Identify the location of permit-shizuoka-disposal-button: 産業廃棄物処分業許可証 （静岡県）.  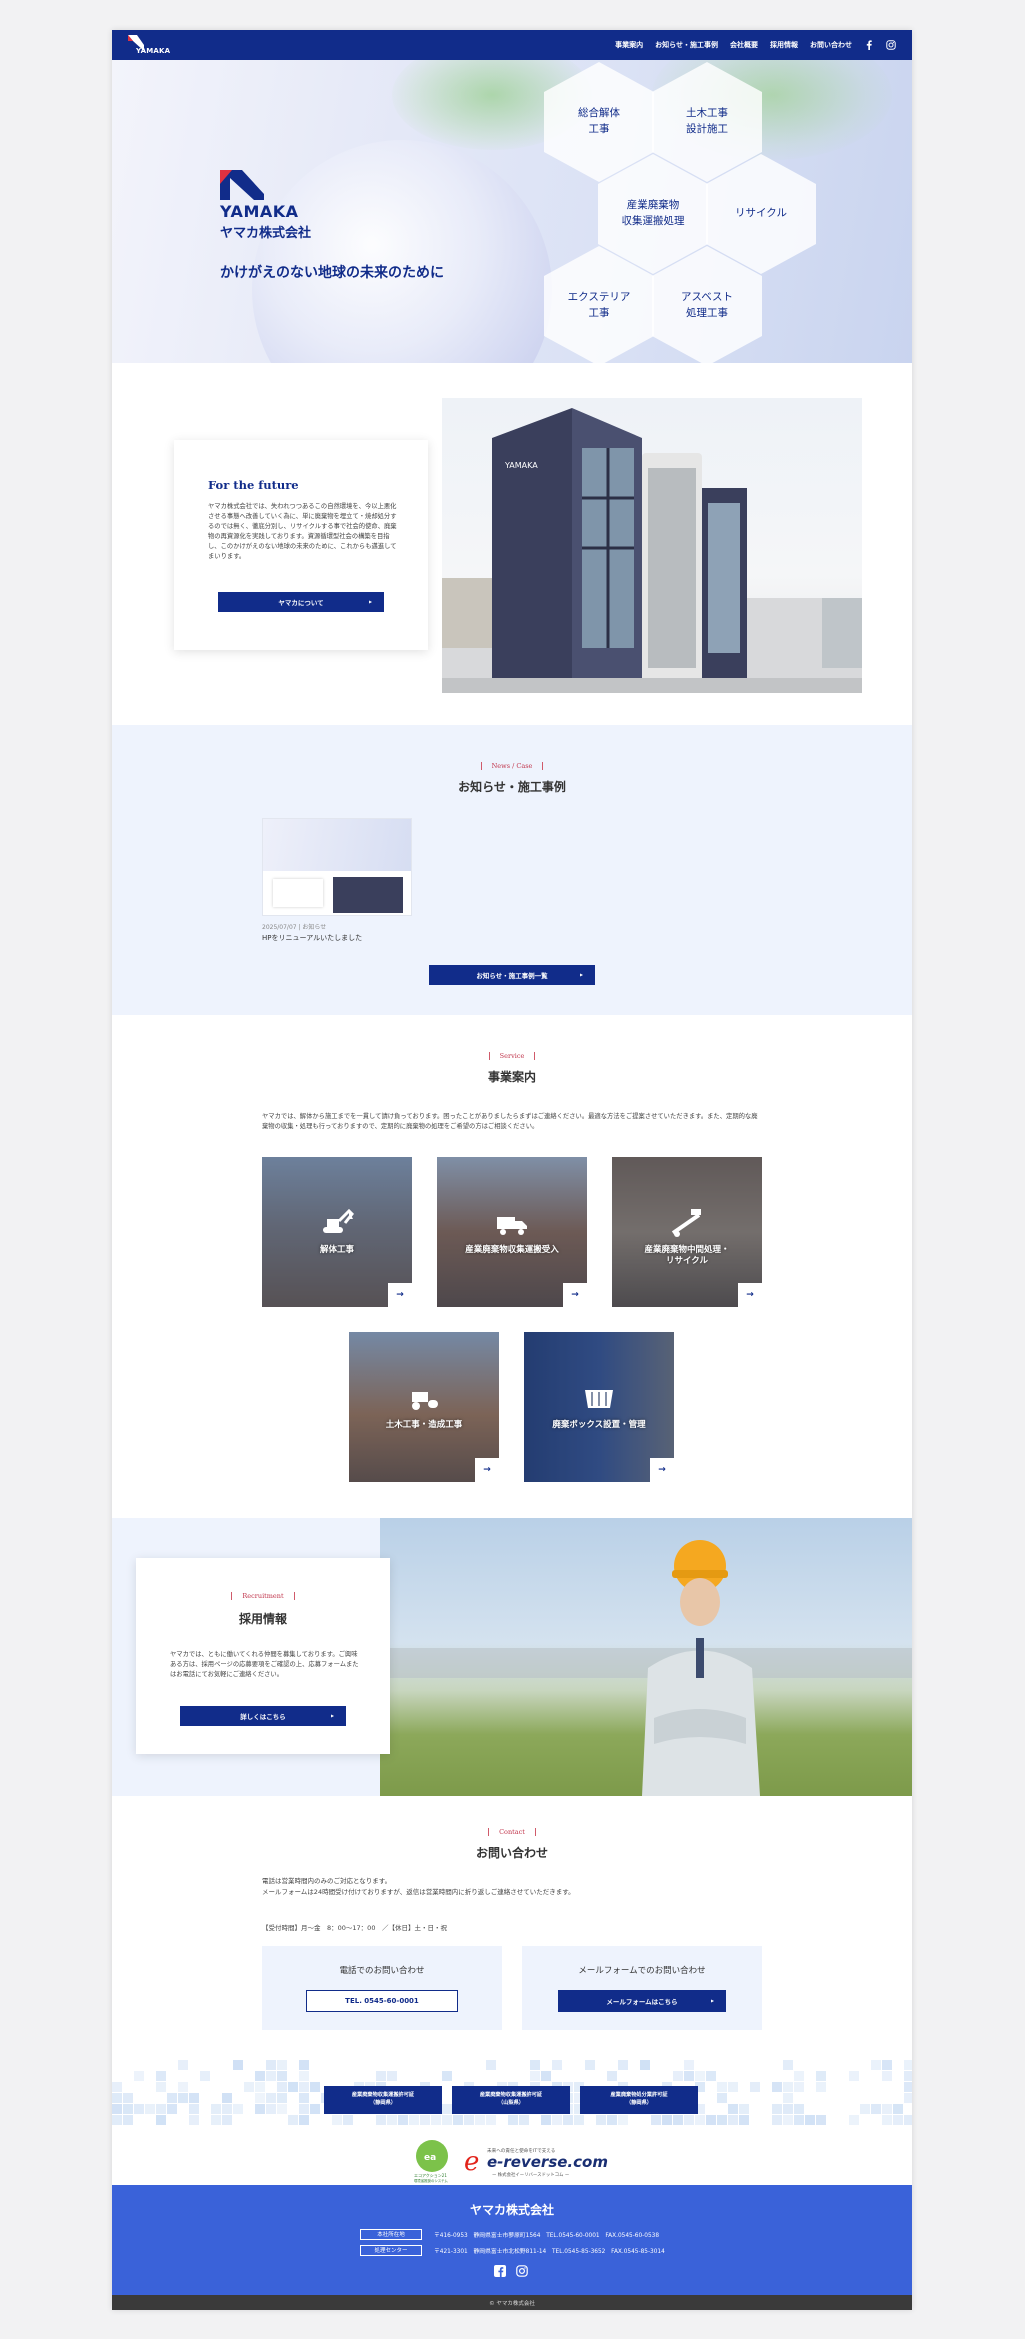
(639, 2100).